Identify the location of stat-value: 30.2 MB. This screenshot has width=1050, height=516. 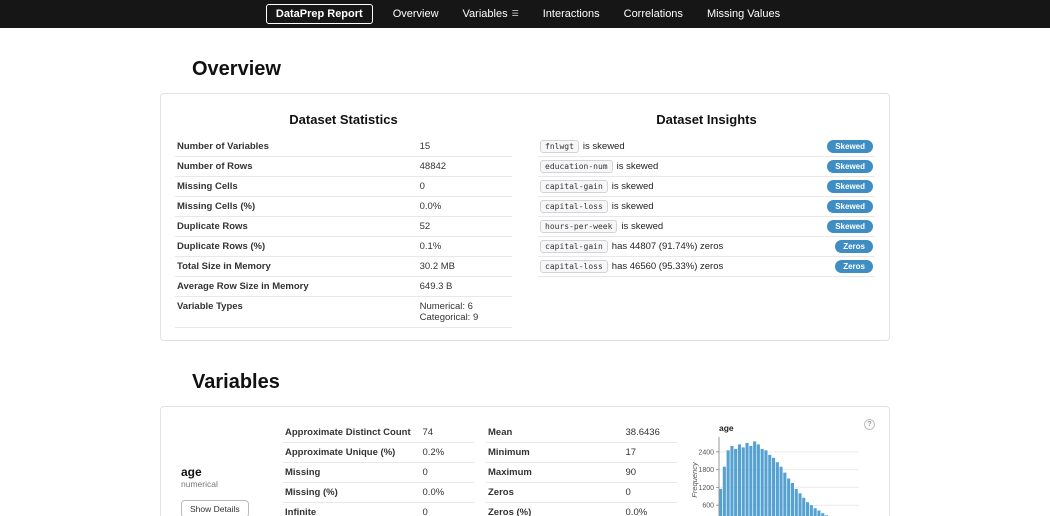
(464, 266).